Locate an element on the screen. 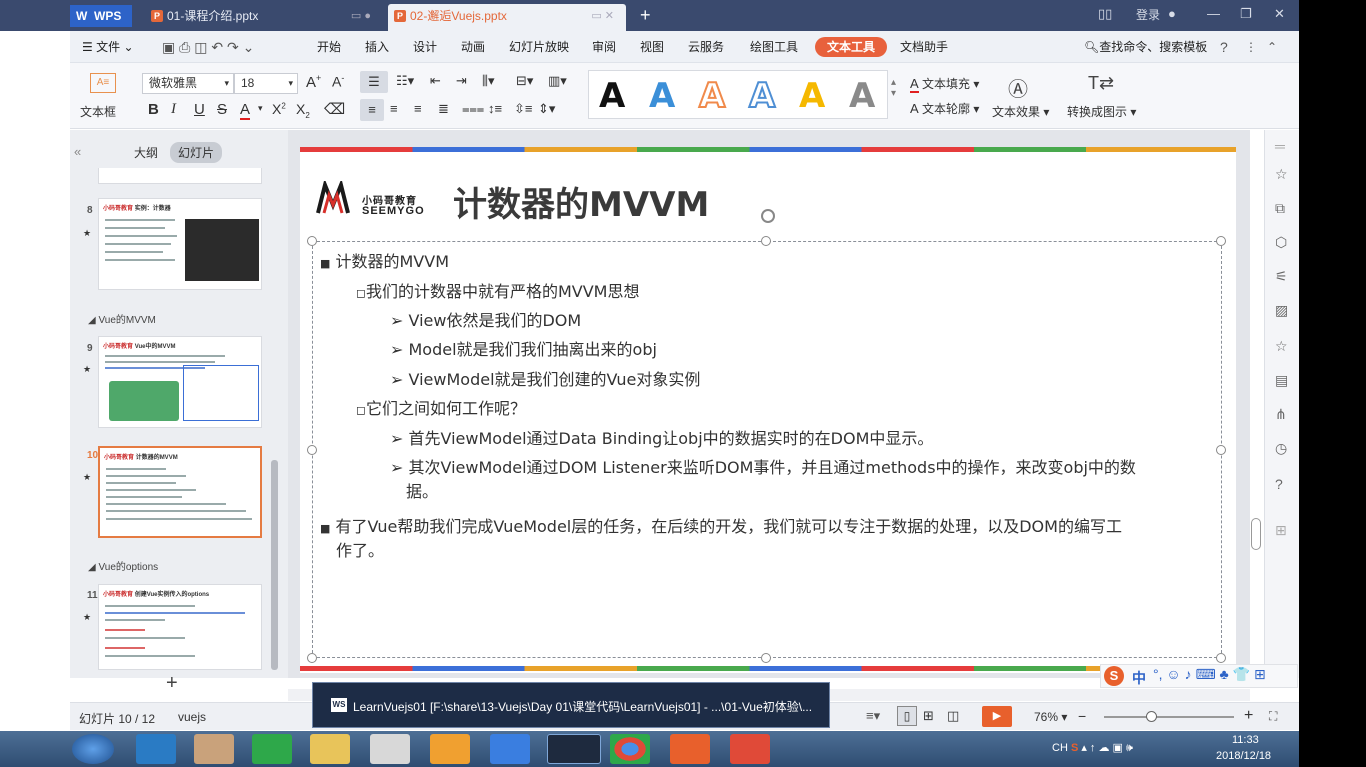 Image resolution: width=1366 pixels, height=767 pixels. style-orange-outline-a: A is located at coordinates (712, 96).